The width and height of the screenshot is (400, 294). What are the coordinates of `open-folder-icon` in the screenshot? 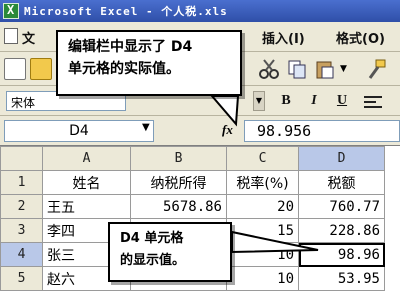 It's located at (41, 69).